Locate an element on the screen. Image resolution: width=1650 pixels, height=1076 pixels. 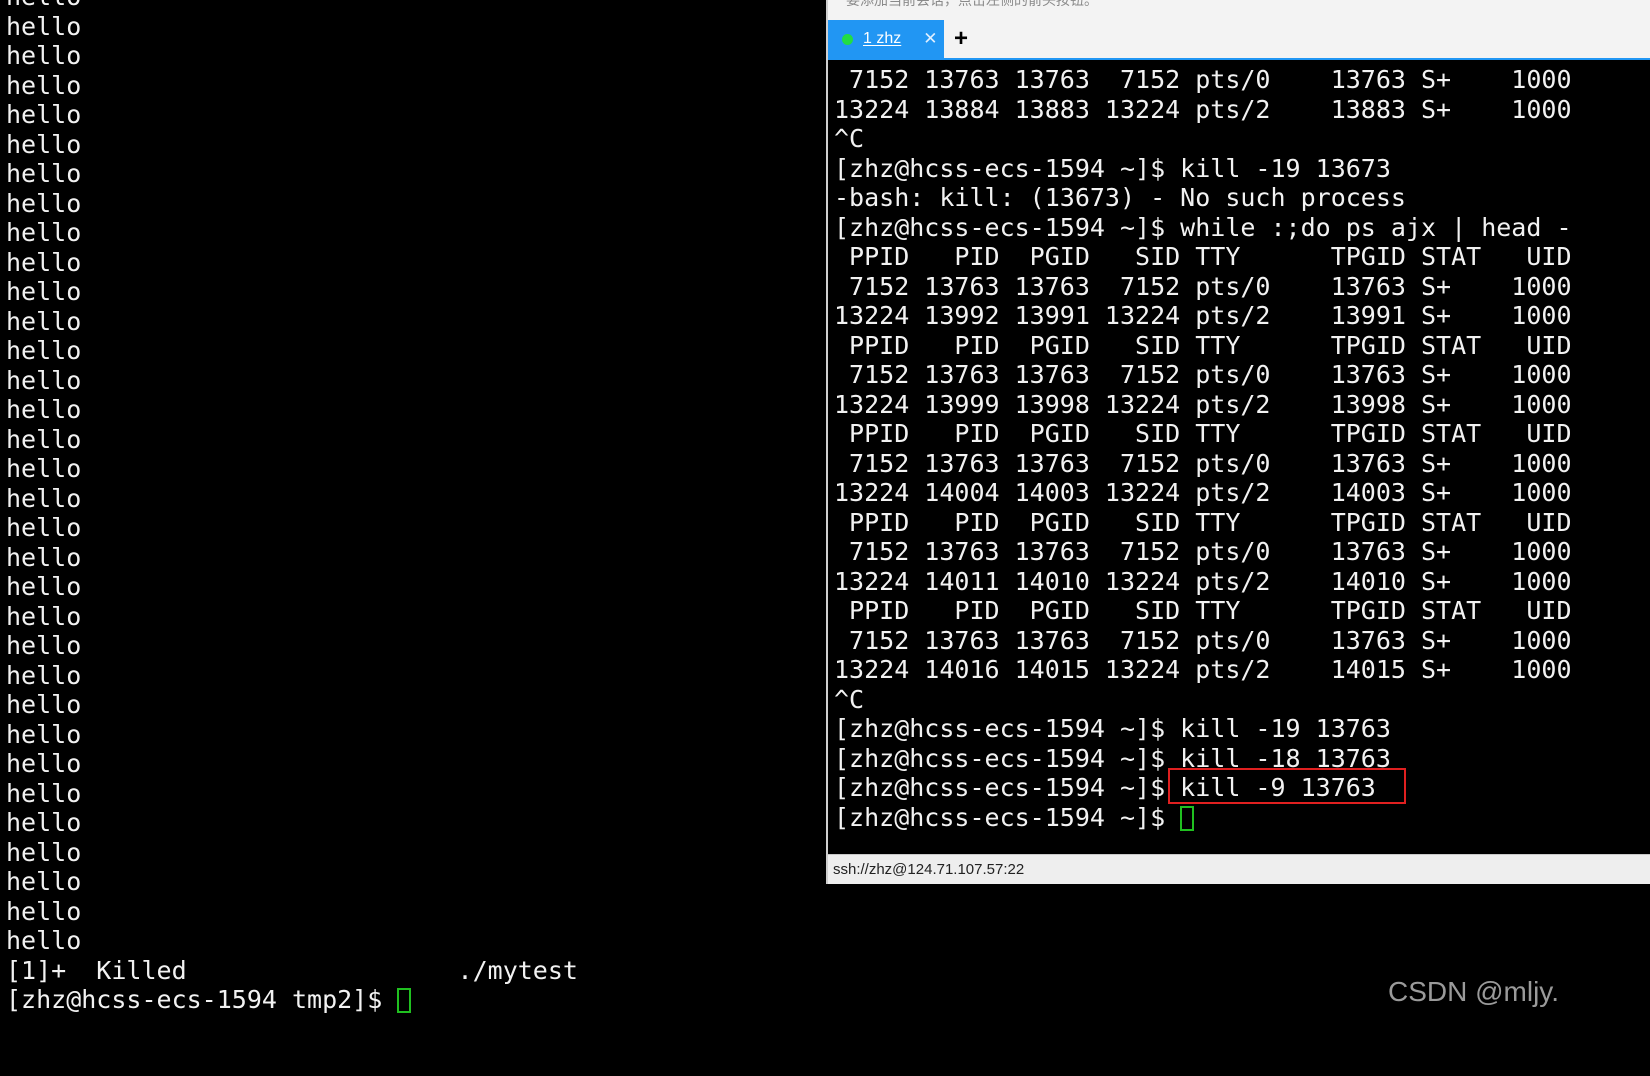
terminal-line: [zhz@hcss-ecs-1594 ~]$ kill -19 13763 is located at coordinates (1112, 728).